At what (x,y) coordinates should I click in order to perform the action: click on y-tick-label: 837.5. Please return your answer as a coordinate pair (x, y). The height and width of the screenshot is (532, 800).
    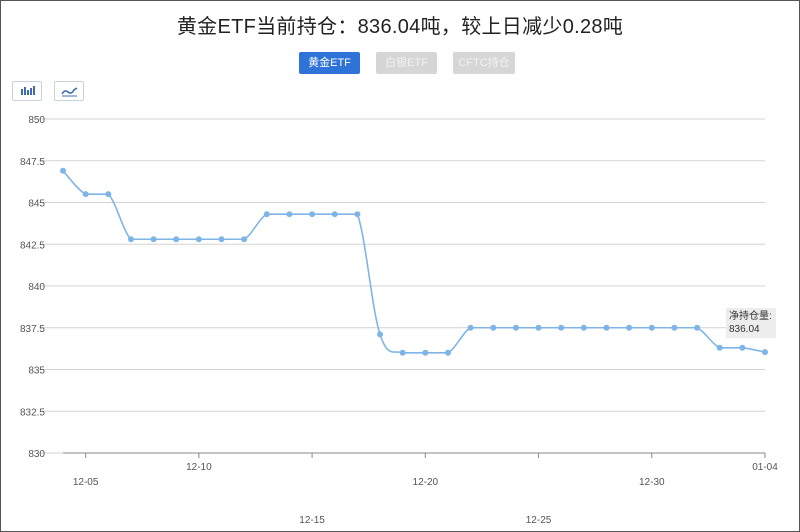
    Looking at the image, I should click on (32, 329).